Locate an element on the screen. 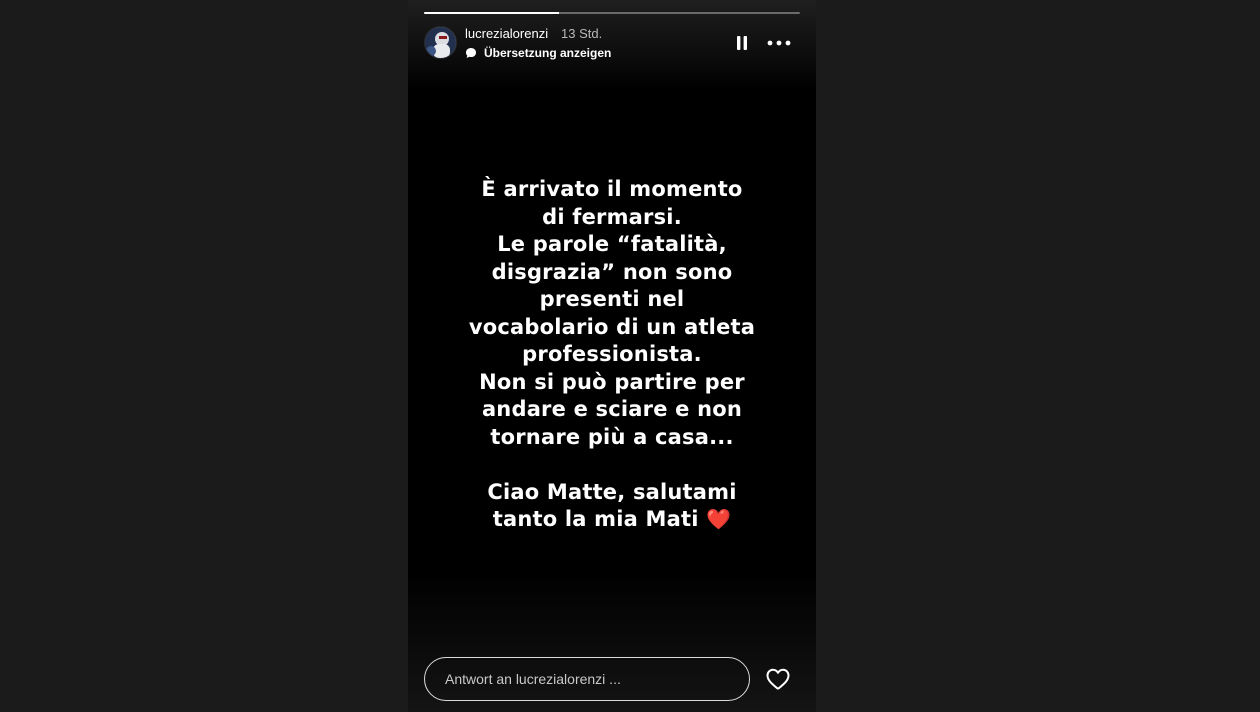  translate-label: Übersetzung anzeigen is located at coordinates (548, 53).